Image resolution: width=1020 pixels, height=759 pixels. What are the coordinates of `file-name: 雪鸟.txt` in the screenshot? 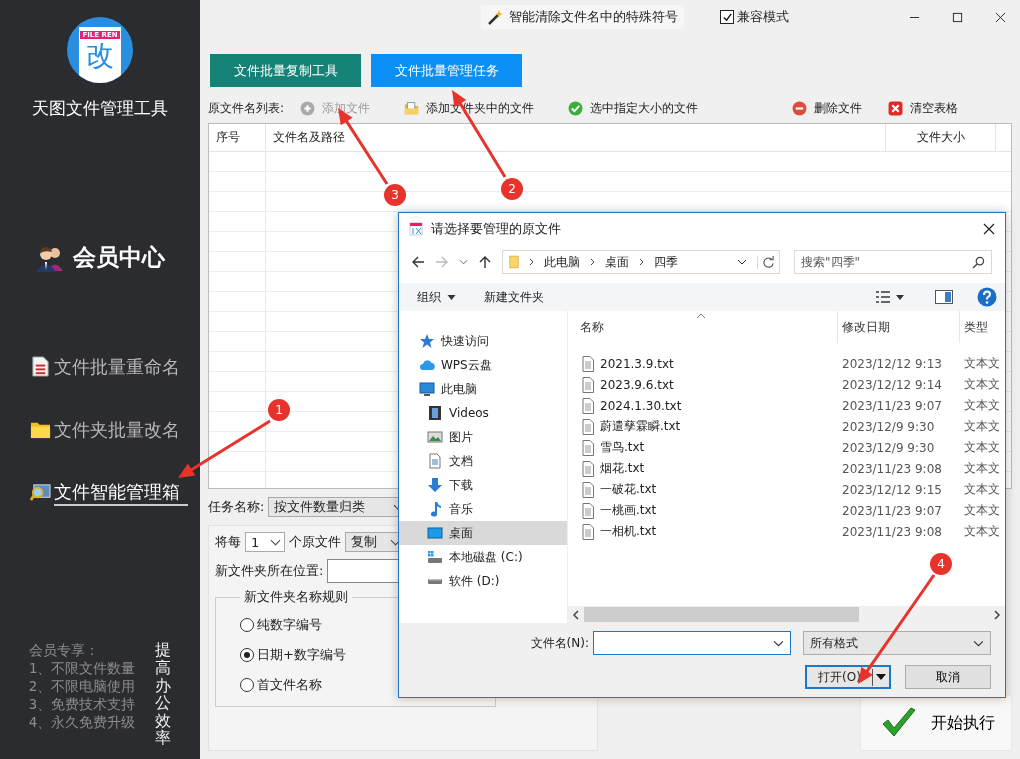 It's located at (622, 447).